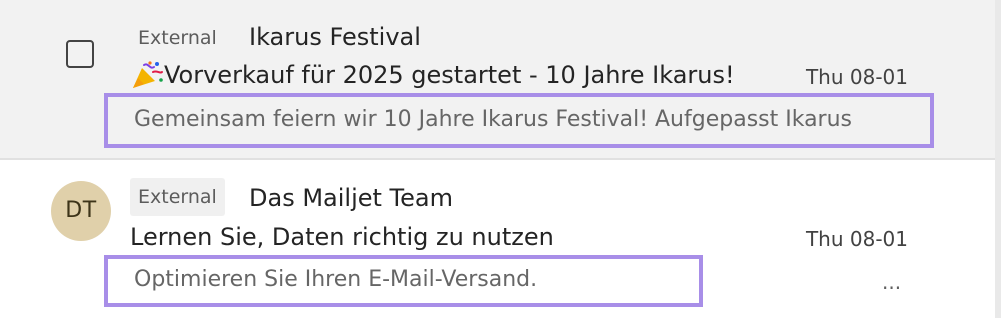 This screenshot has height=318, width=1001. I want to click on preview-highlight: Optimieren Sie Ihren E-Mail-Versand., so click(403, 281).